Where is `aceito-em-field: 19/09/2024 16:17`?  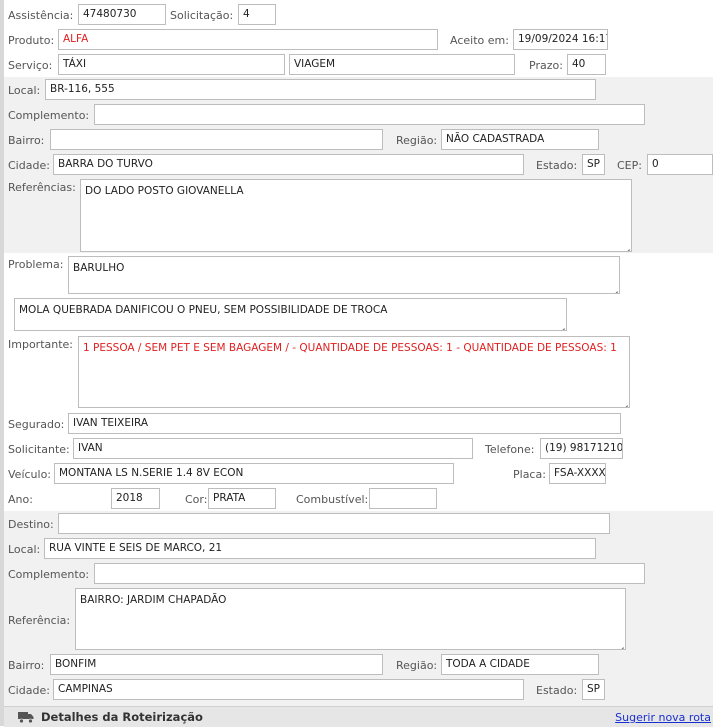
aceito-em-field: 19/09/2024 16:17 is located at coordinates (560, 39).